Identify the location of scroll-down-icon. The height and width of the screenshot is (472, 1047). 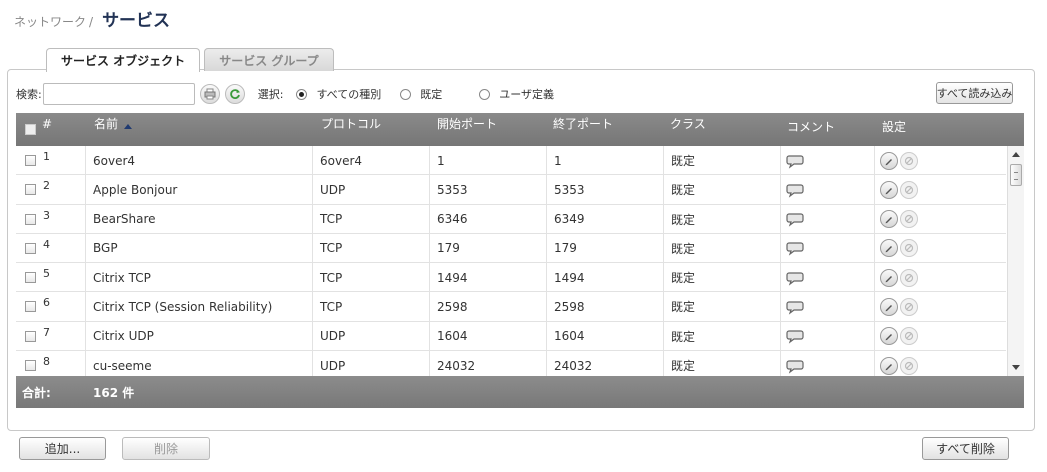
(1016, 367).